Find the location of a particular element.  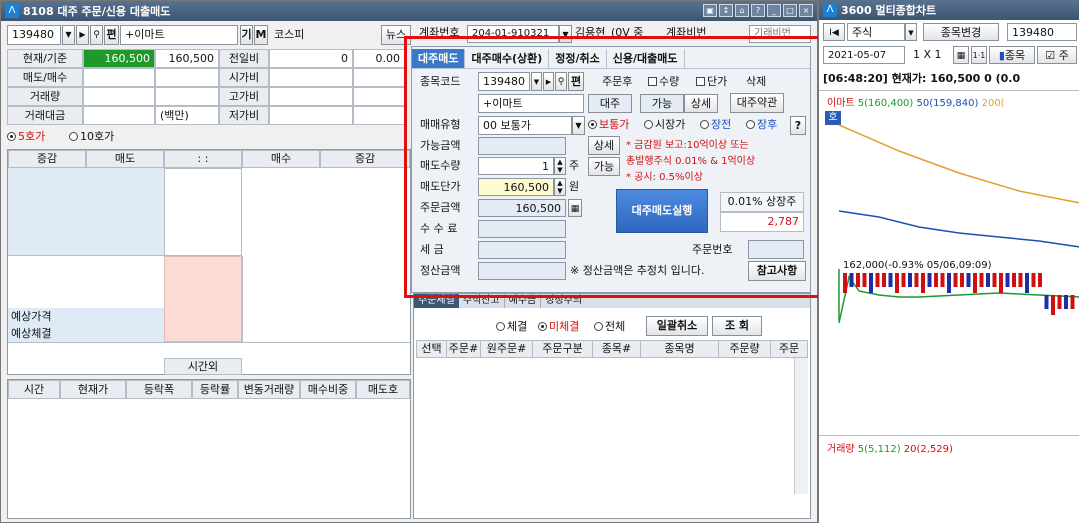

maximize-icon: □ is located at coordinates (790, 10).